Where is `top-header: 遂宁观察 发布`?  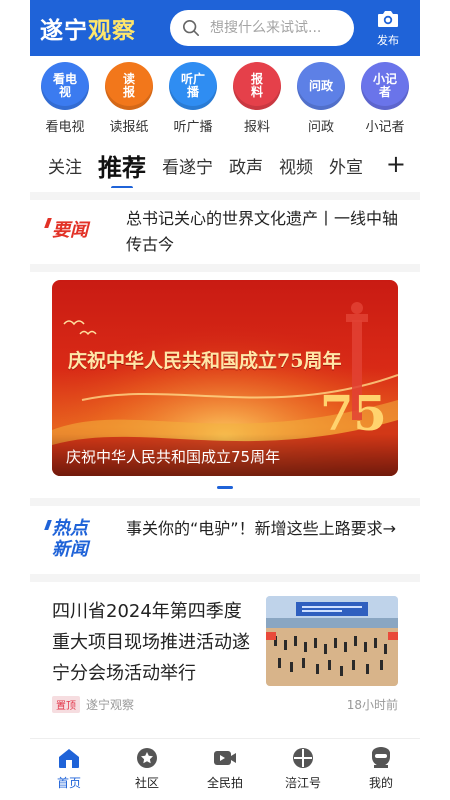
top-header: 遂宁观察 发布 is located at coordinates (225, 28).